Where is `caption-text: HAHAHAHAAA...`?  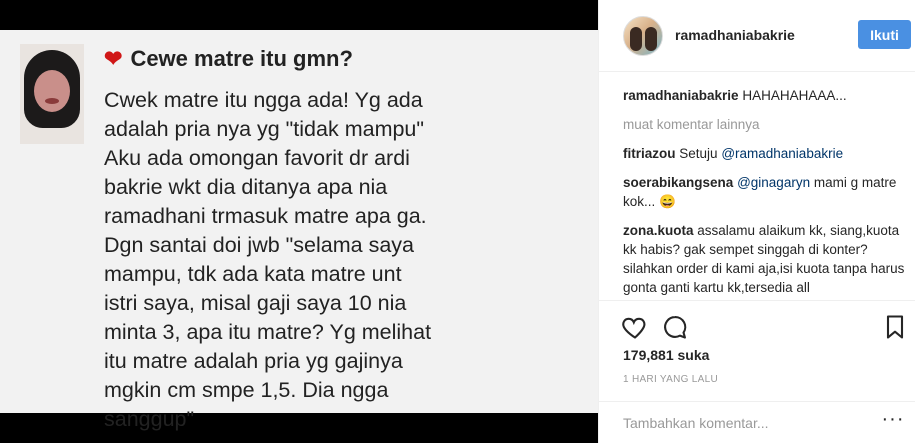
caption-text: HAHAHAHAAA... is located at coordinates (794, 95).